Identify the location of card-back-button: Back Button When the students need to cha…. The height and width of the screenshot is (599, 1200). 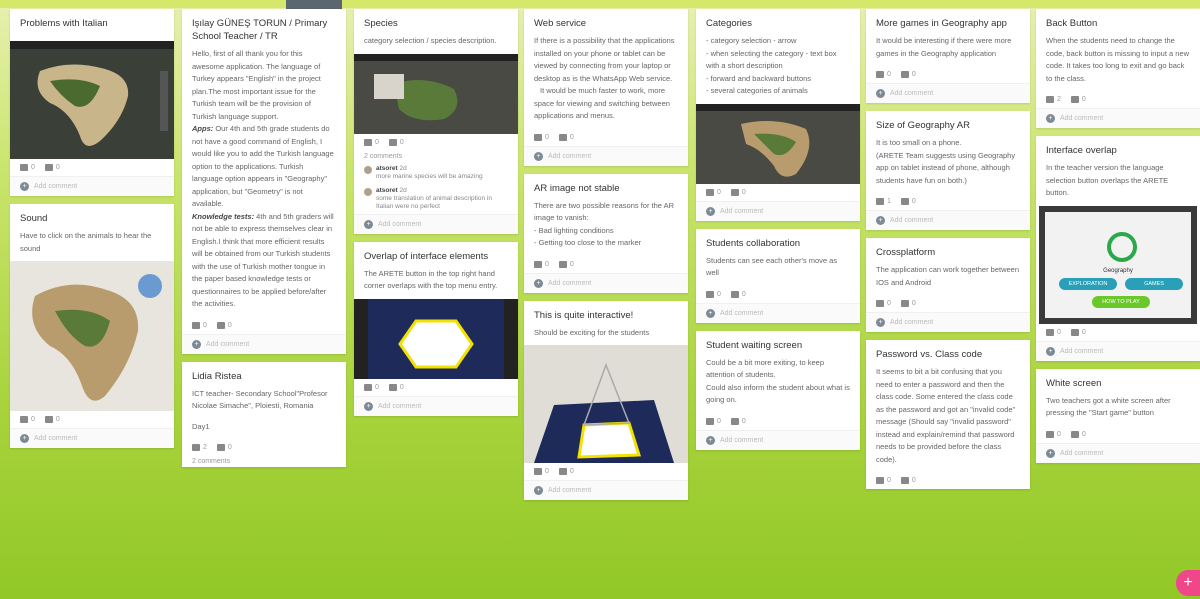
(1118, 68).